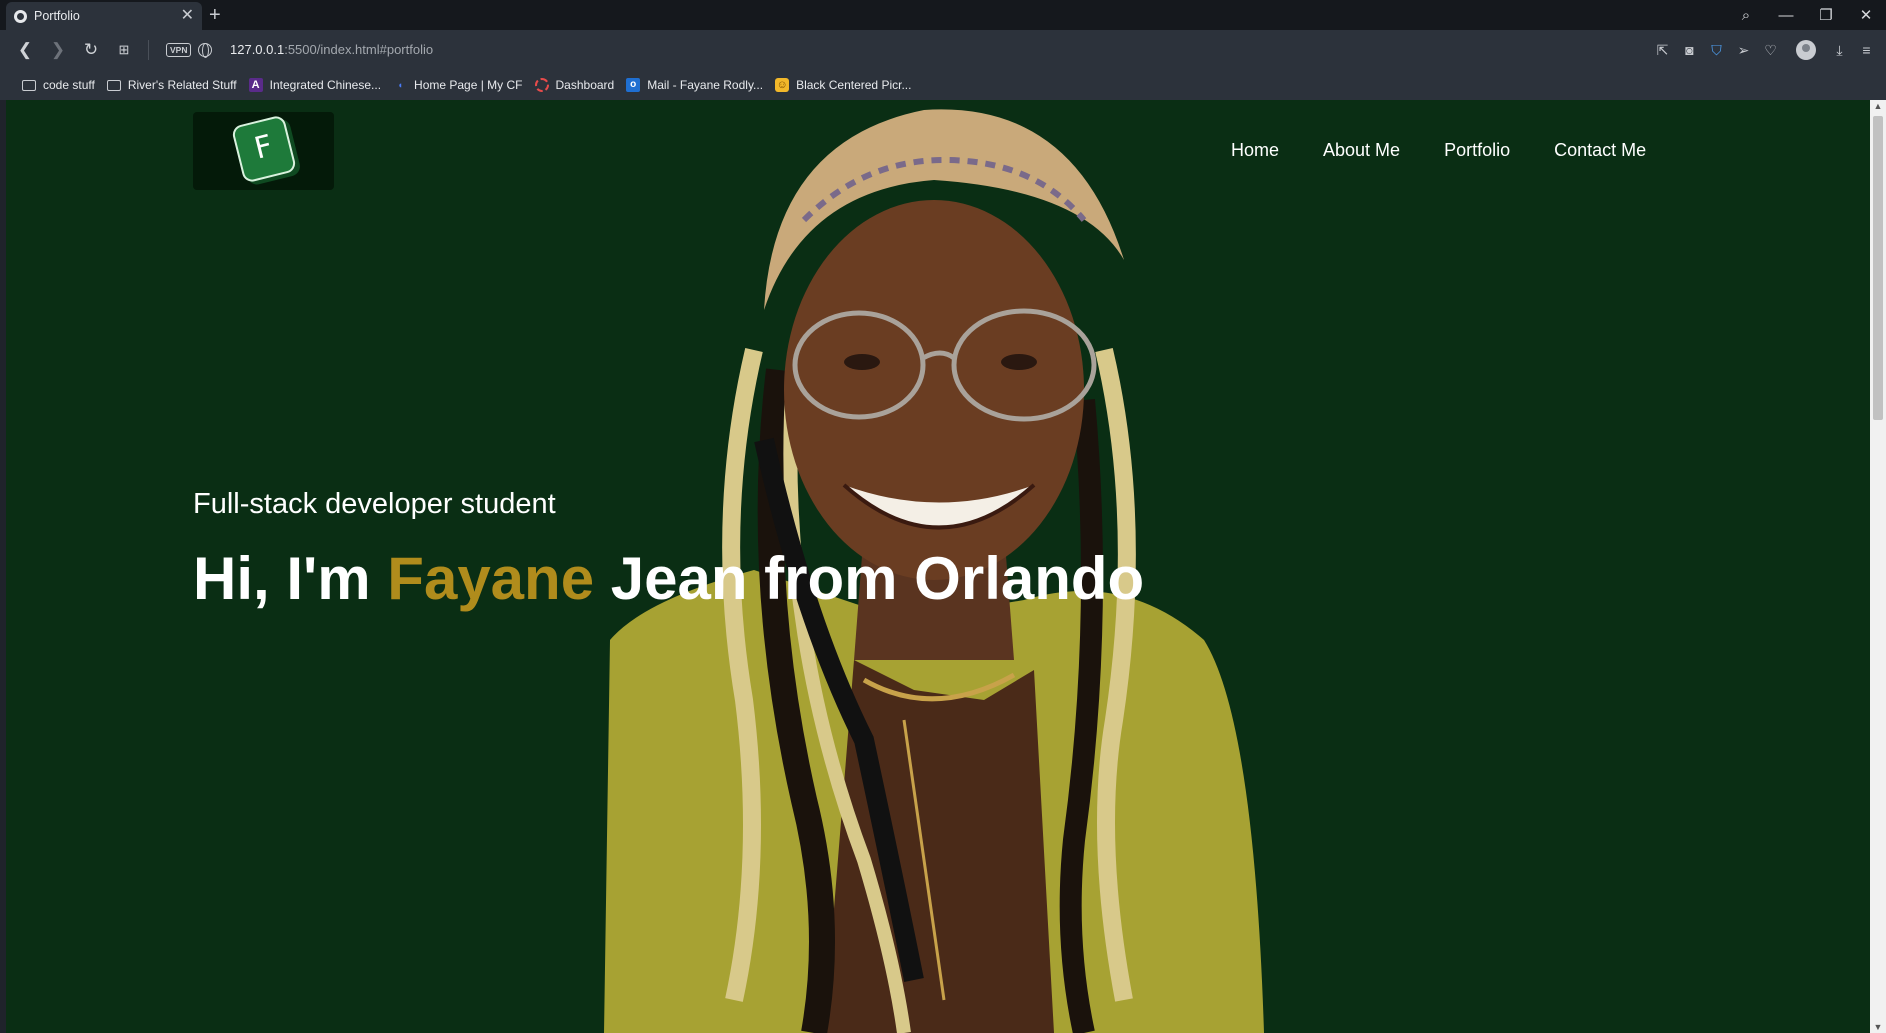  What do you see at coordinates (57, 16) in the screenshot?
I see `tab-title: Portfolio` at bounding box center [57, 16].